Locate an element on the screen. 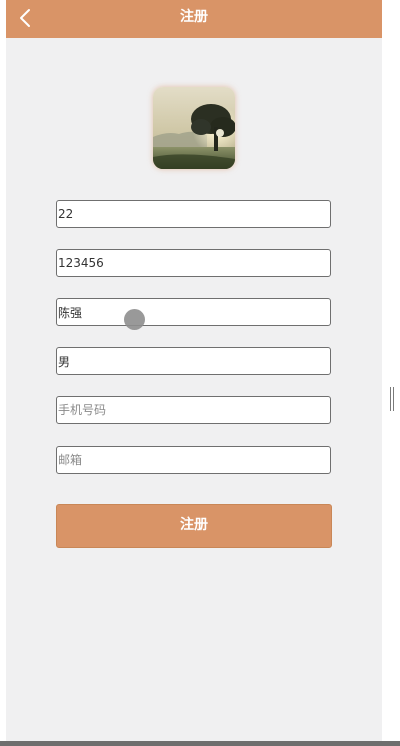 The image size is (400, 746). touch-indicator is located at coordinates (134, 319).